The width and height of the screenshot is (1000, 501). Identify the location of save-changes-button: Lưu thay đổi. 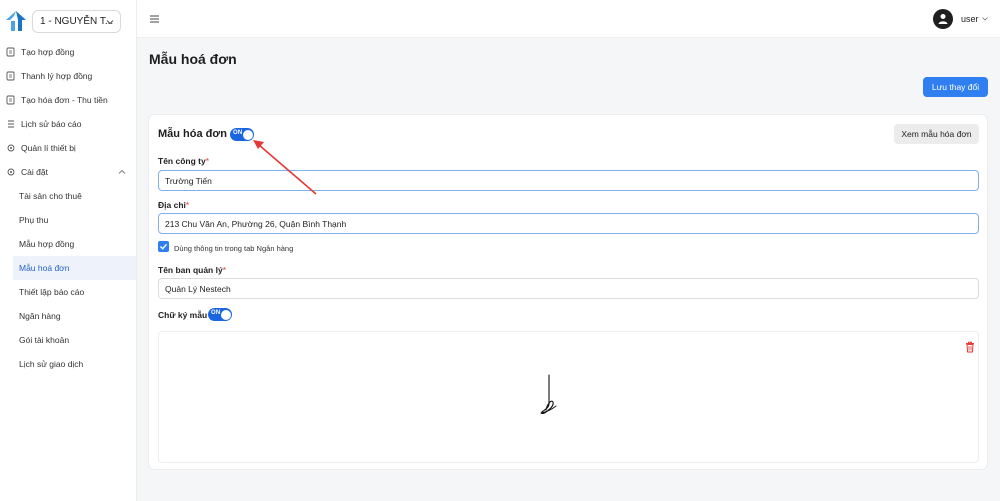
(955, 87).